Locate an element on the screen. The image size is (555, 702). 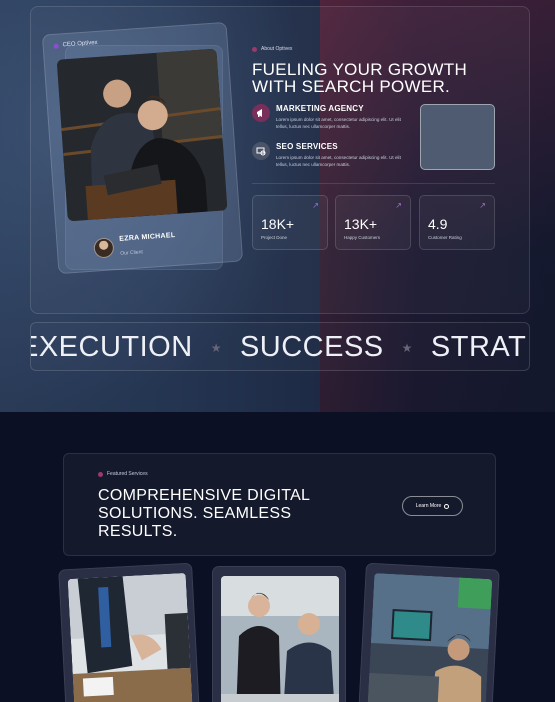
stat-value: 13K+ is located at coordinates (361, 224).